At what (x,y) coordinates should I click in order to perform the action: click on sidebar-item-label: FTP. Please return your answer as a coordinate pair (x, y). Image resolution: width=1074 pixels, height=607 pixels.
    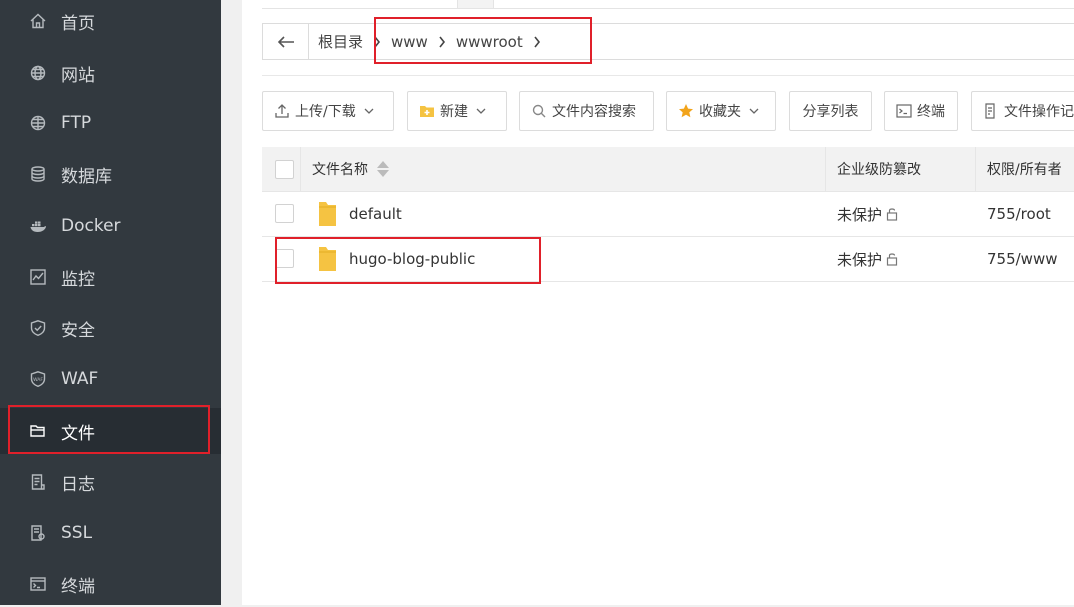
    Looking at the image, I should click on (76, 123).